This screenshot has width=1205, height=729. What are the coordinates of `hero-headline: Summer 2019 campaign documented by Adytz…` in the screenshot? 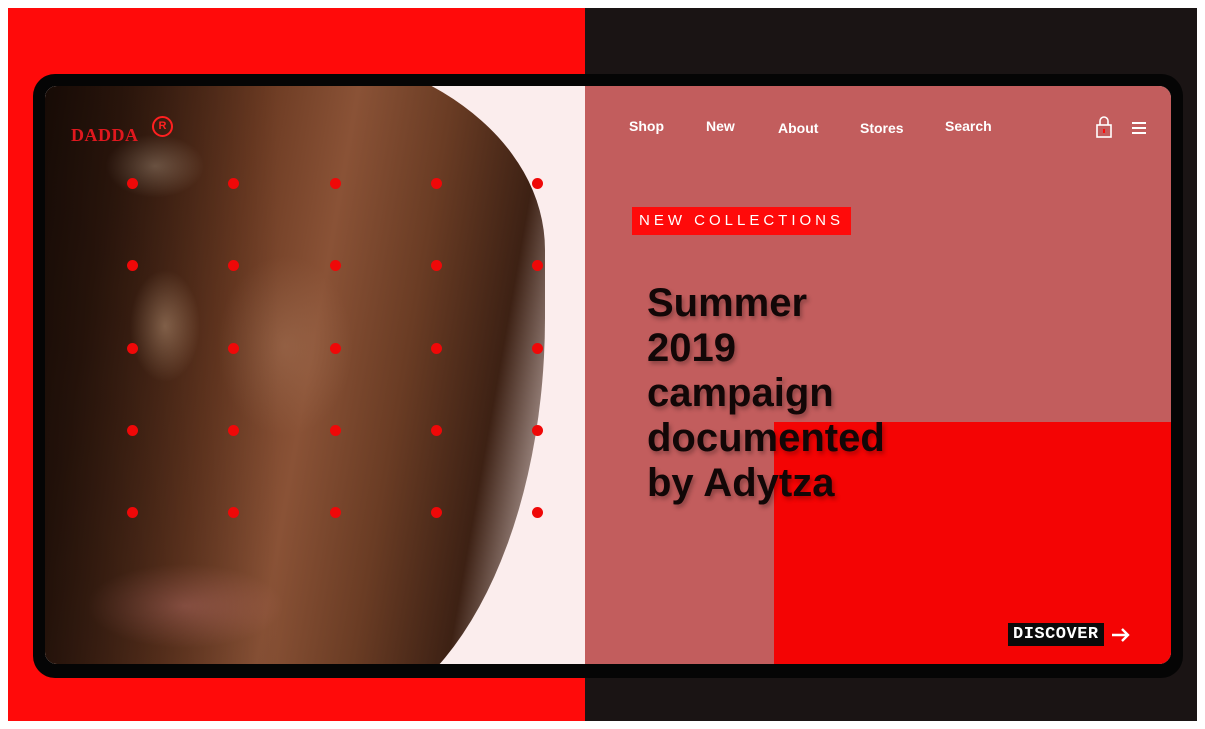 It's located at (837, 393).